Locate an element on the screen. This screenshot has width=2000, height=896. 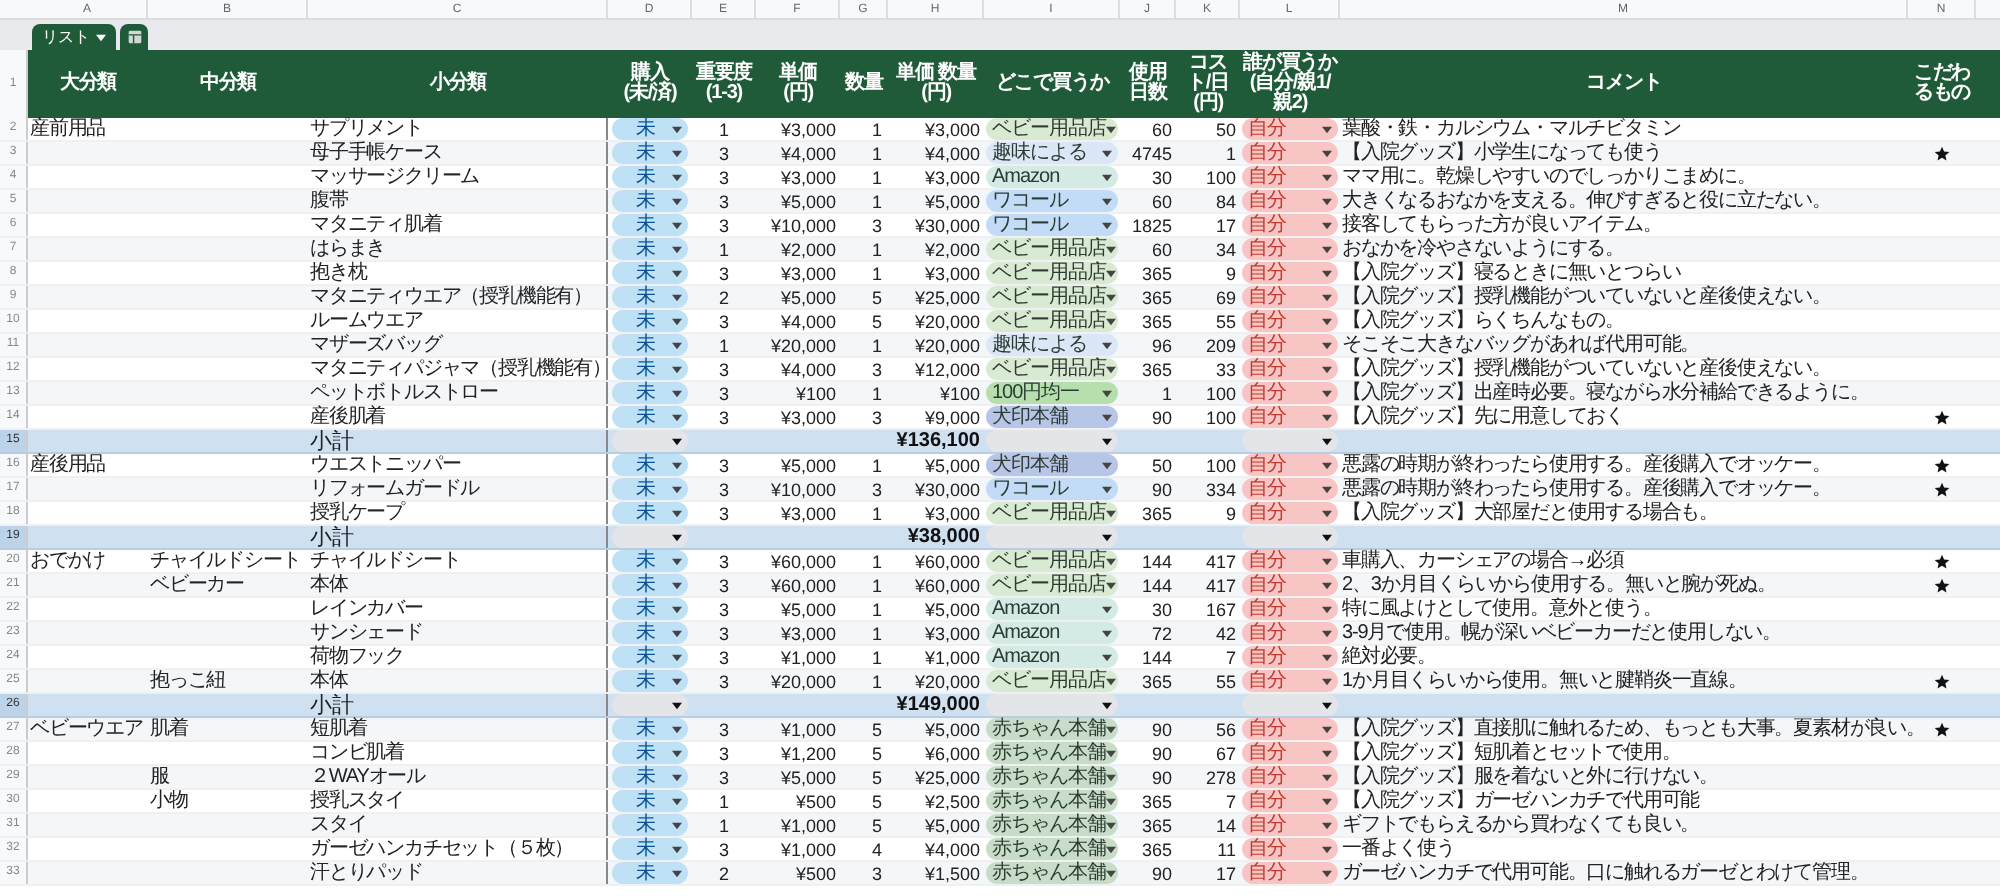
column-header: 単価 数量 (円) is located at coordinates (936, 84).